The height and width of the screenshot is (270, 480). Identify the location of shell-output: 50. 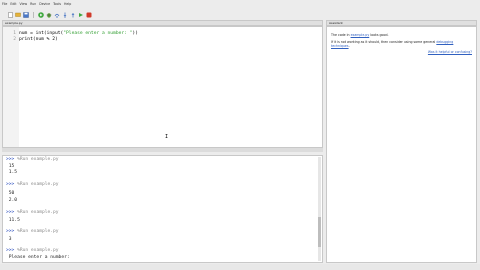
(10, 193).